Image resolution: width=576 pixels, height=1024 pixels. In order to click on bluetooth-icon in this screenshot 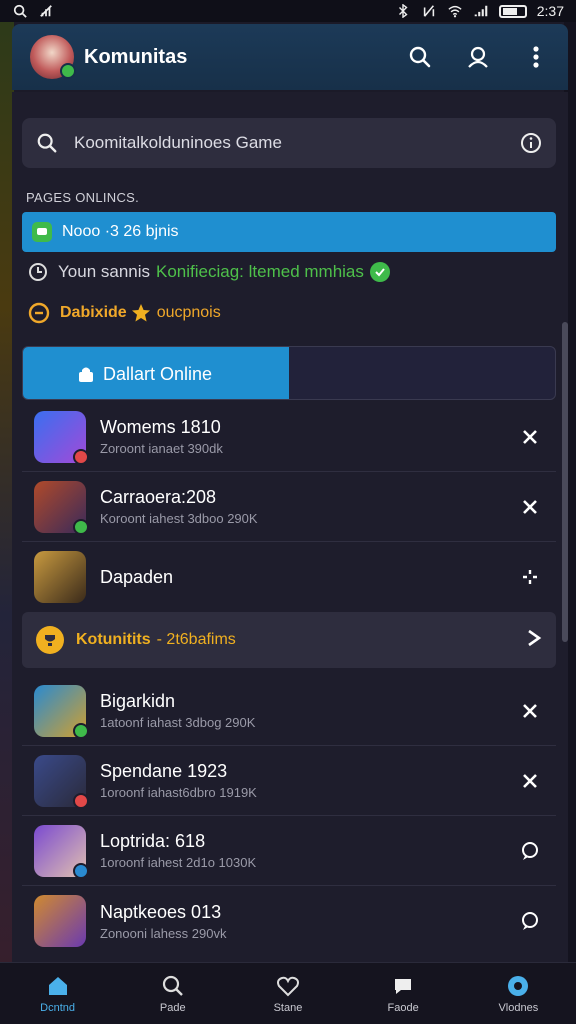, I will do `click(403, 11)`.